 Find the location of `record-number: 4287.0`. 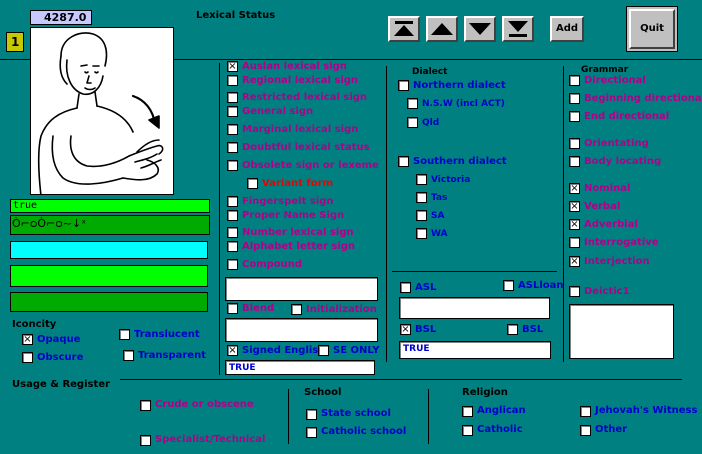

record-number: 4287.0 is located at coordinates (65, 17).